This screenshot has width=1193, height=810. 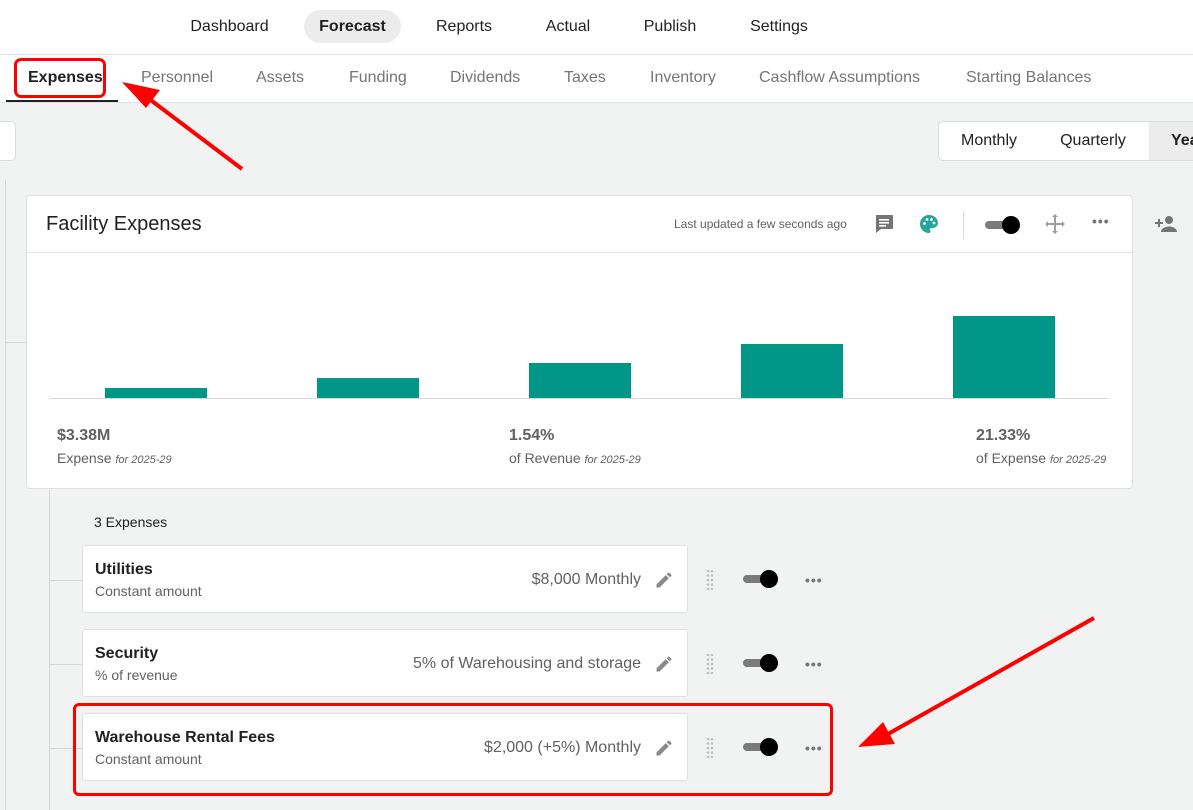 What do you see at coordinates (84, 435) in the screenshot?
I see `kpi-expense-value: $3.38M` at bounding box center [84, 435].